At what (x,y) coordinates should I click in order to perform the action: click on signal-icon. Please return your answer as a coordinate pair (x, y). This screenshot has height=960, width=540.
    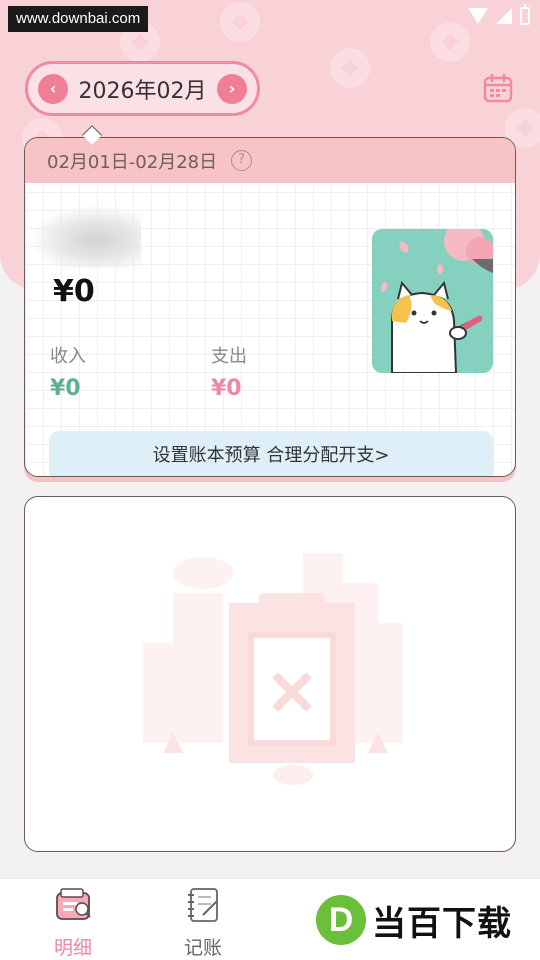
    Looking at the image, I should click on (504, 16).